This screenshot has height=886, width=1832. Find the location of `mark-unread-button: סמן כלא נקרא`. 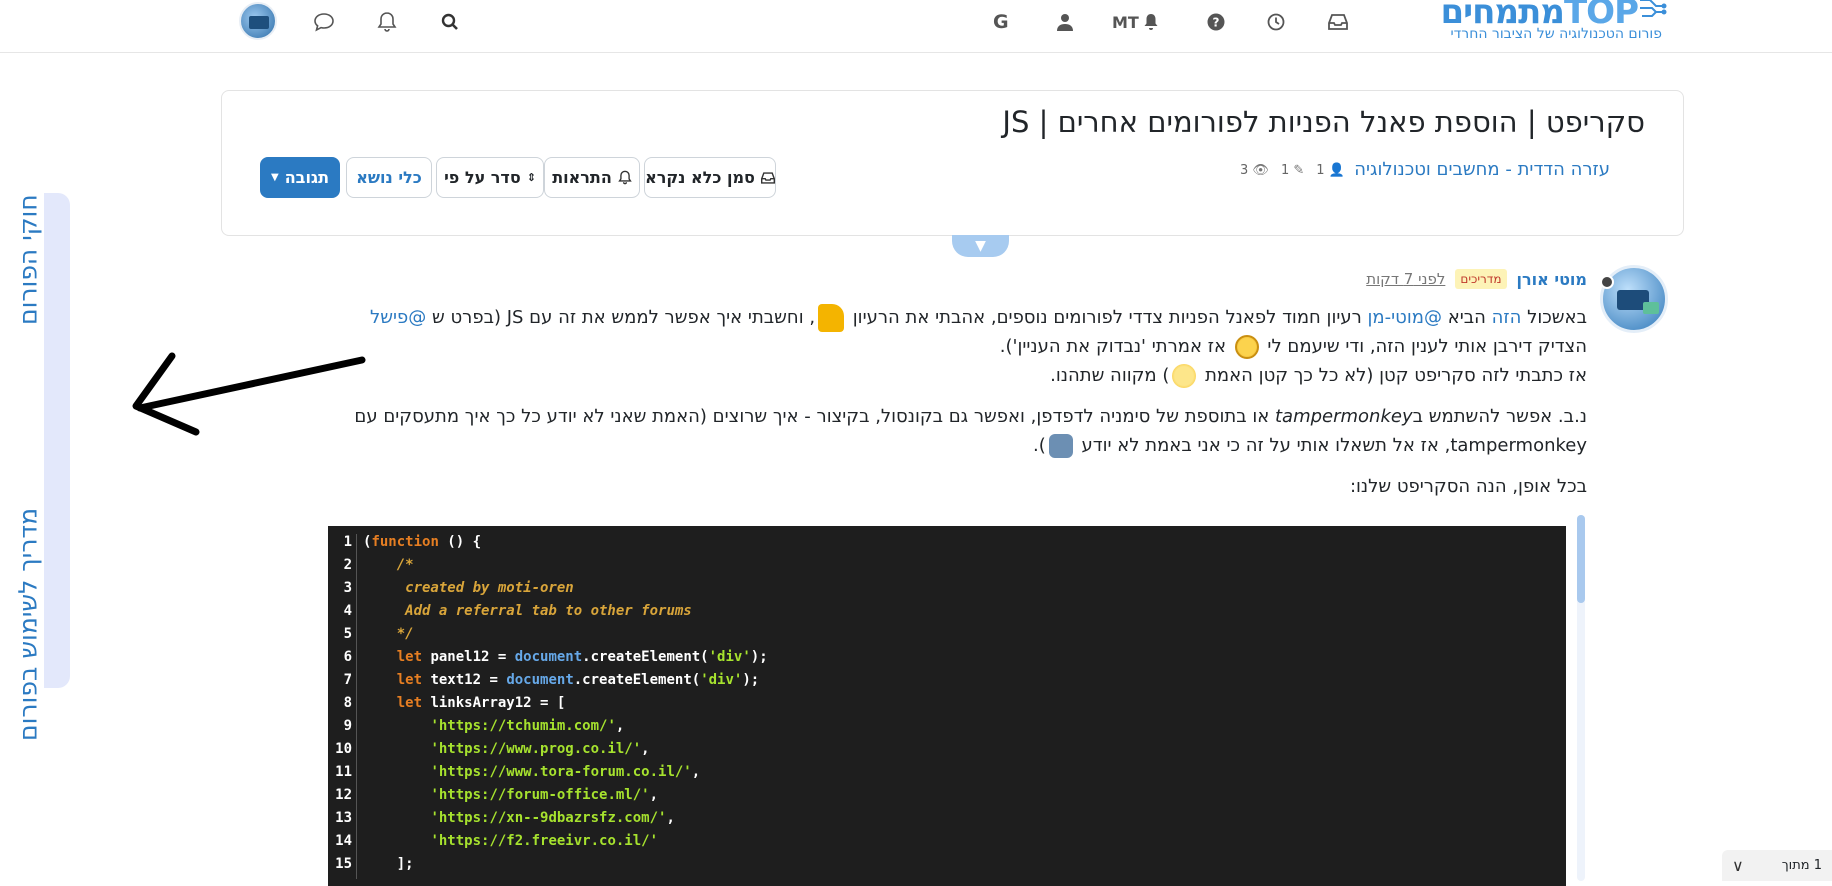

mark-unread-button: סמן כלא נקרא is located at coordinates (710, 177).